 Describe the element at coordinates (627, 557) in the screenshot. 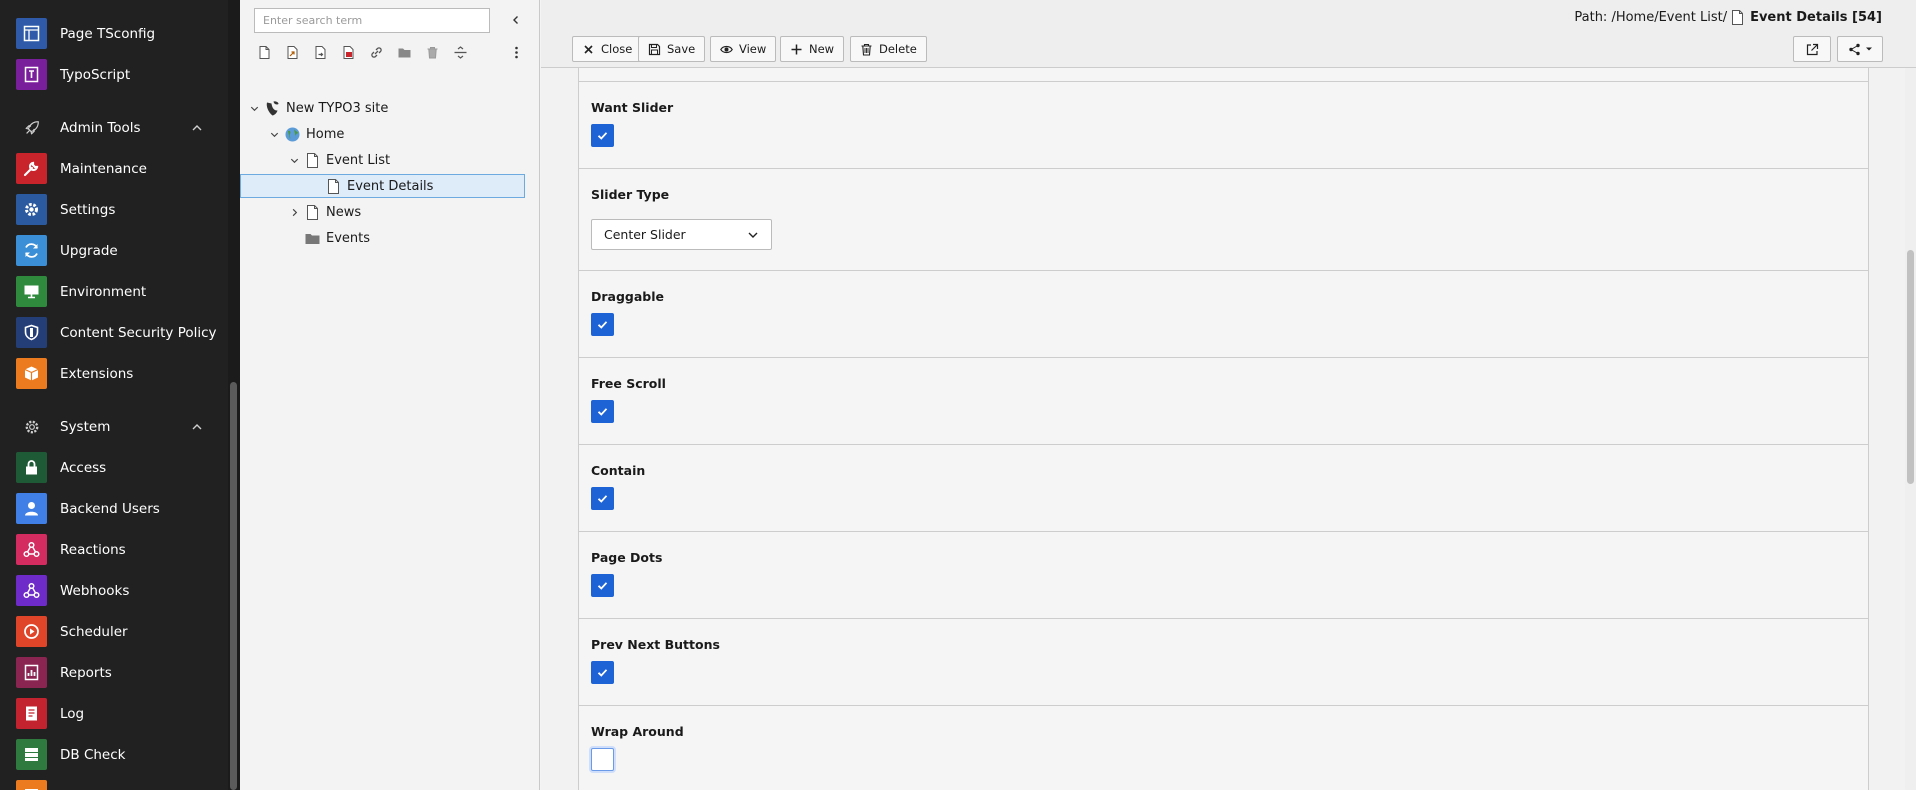

I see `field-label: Page Dots` at that location.